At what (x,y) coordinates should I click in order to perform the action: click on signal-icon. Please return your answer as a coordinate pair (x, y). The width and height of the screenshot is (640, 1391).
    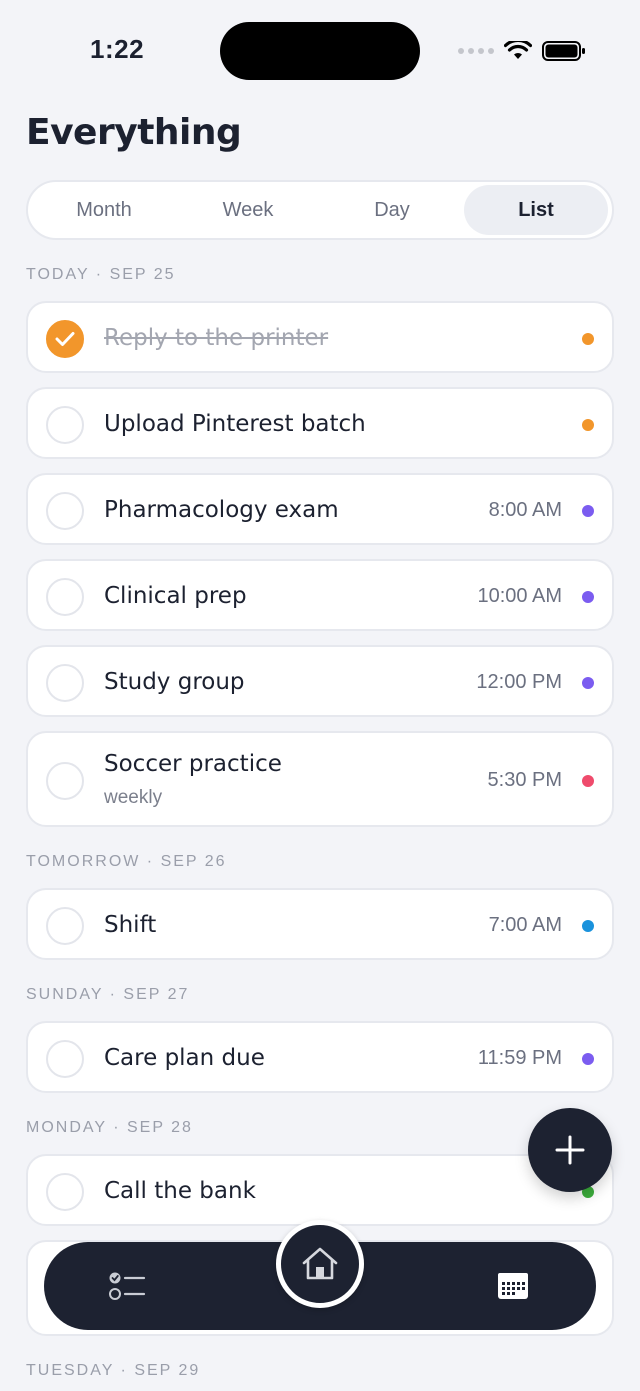
    Looking at the image, I should click on (476, 51).